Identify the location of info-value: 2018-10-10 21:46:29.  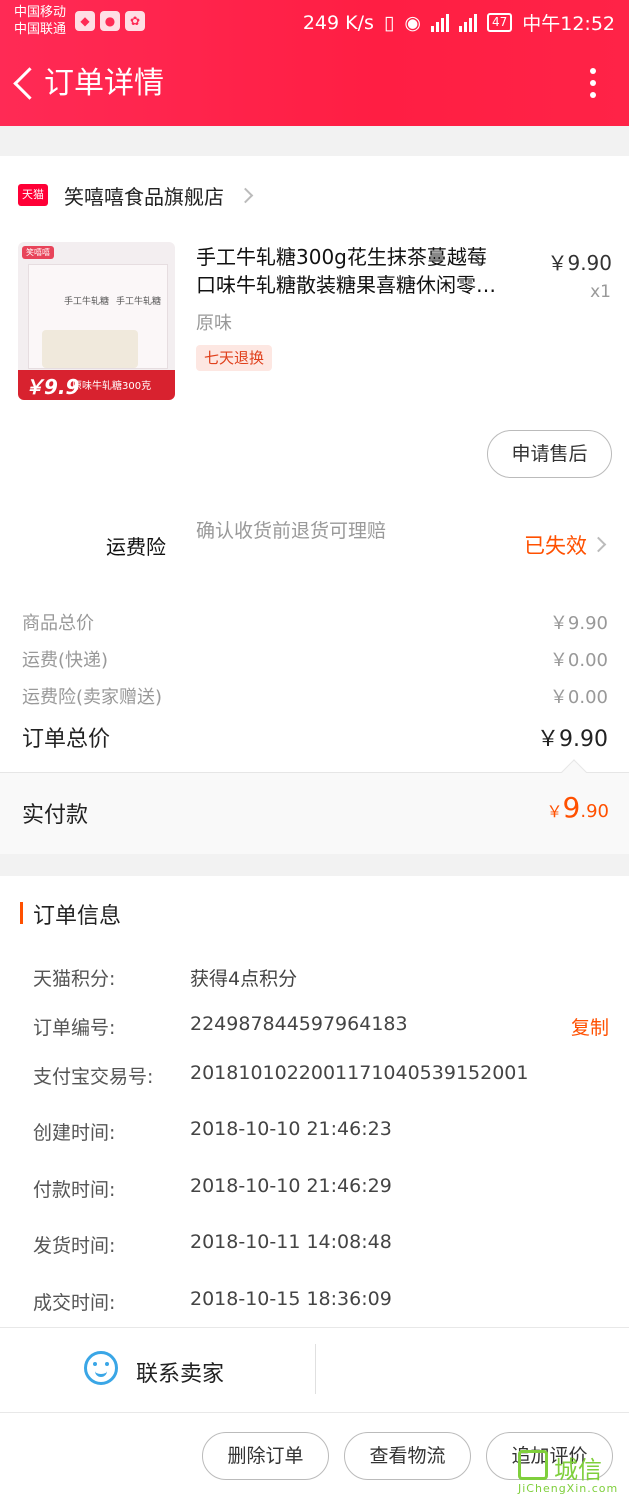
(291, 1186).